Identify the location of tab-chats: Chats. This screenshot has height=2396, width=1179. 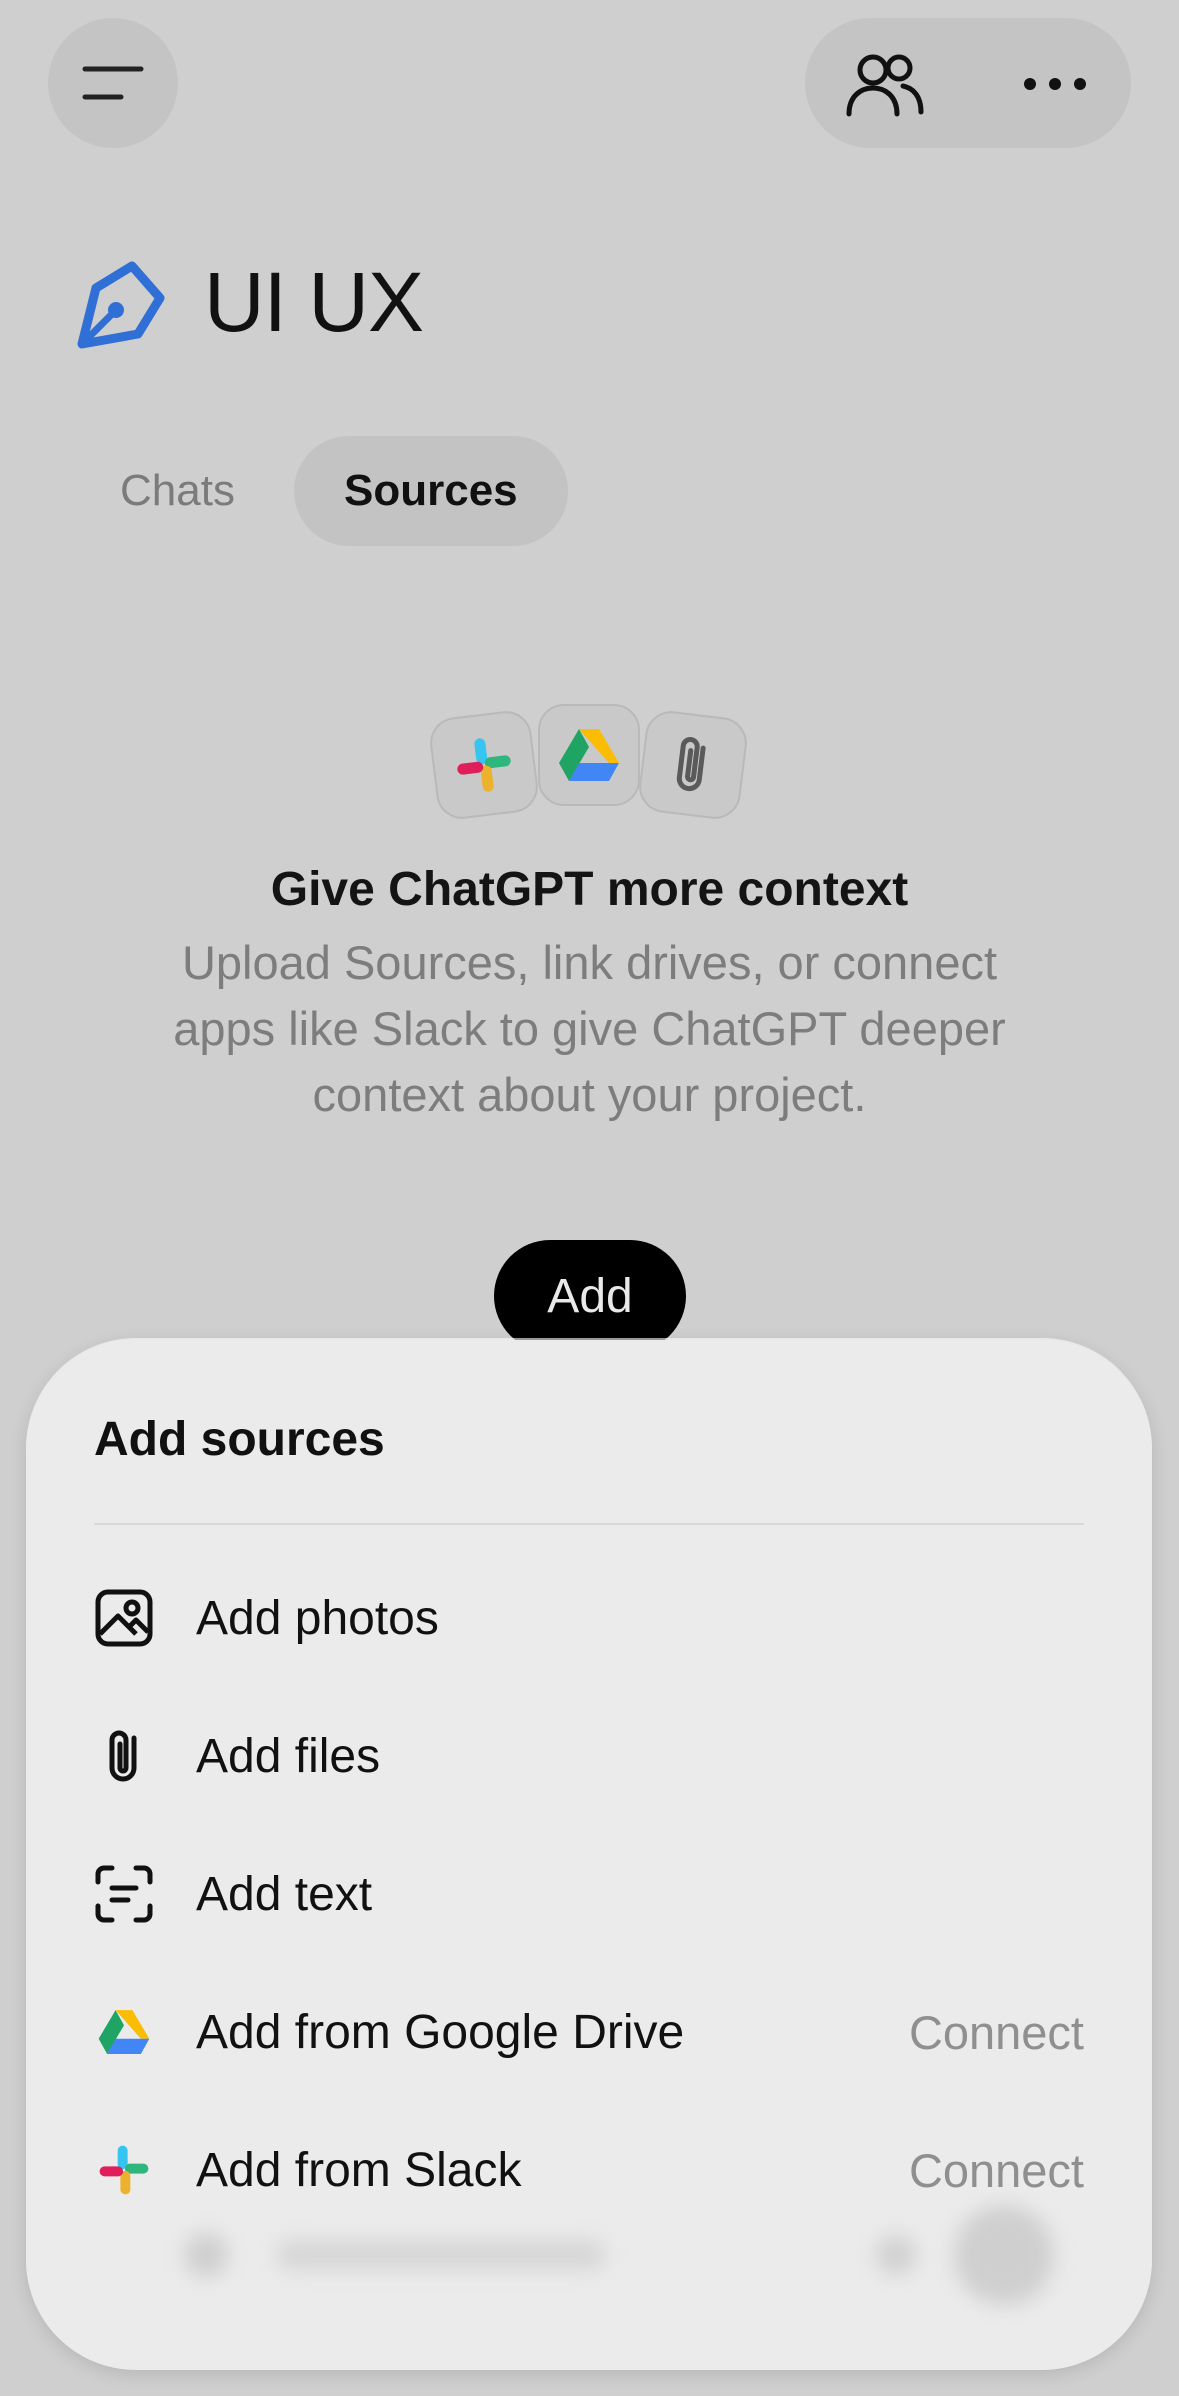
(177, 491).